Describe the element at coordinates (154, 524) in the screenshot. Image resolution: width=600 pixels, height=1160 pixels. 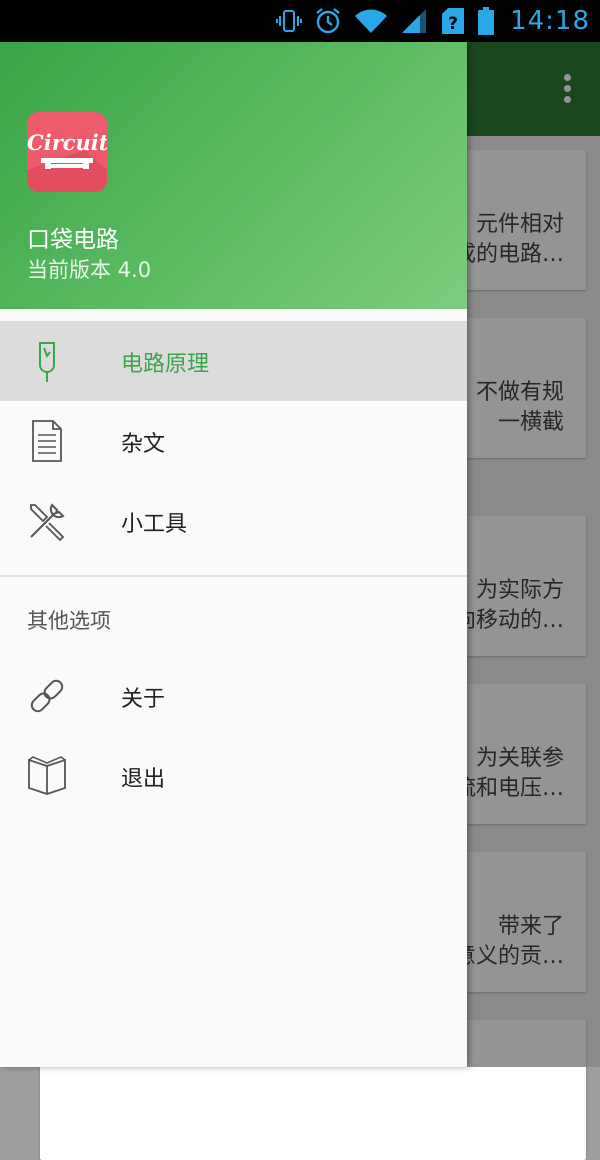
I see `nav-item-label: 小工具` at that location.